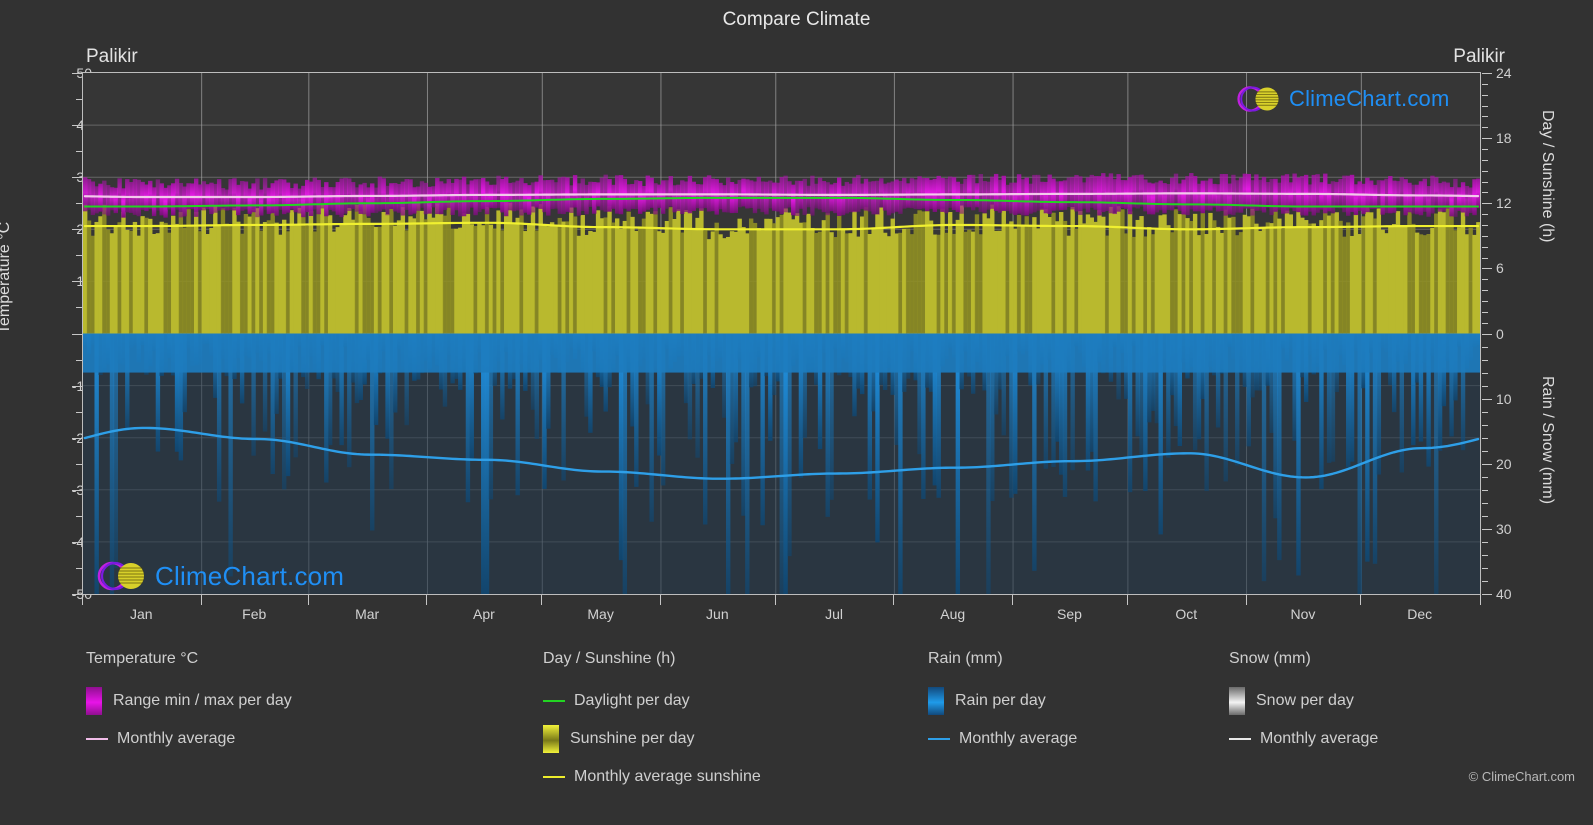 The height and width of the screenshot is (825, 1593). What do you see at coordinates (141, 614) in the screenshot?
I see `x-axis-tick-label-jan: Jan` at bounding box center [141, 614].